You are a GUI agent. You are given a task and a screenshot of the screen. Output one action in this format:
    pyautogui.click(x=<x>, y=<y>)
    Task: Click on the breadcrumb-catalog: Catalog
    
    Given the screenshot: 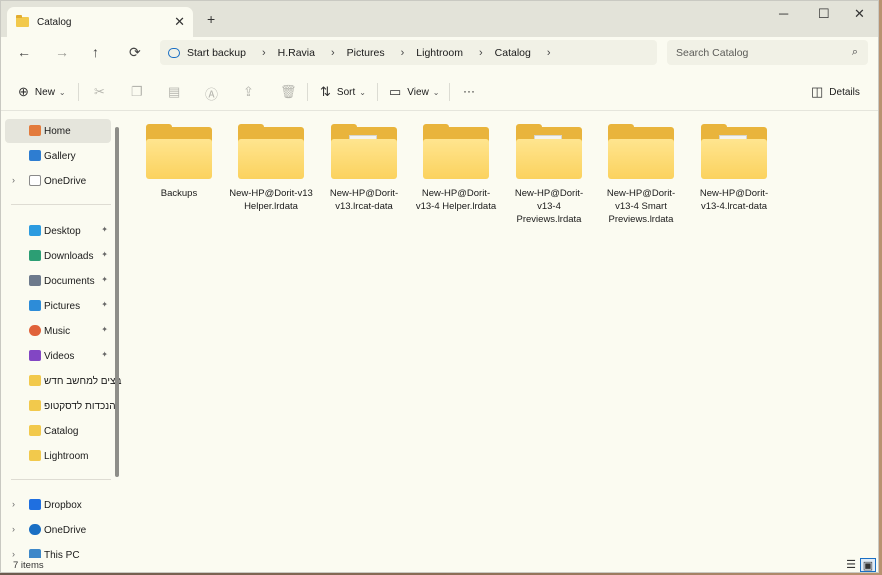 What is the action you would take?
    pyautogui.click(x=513, y=53)
    